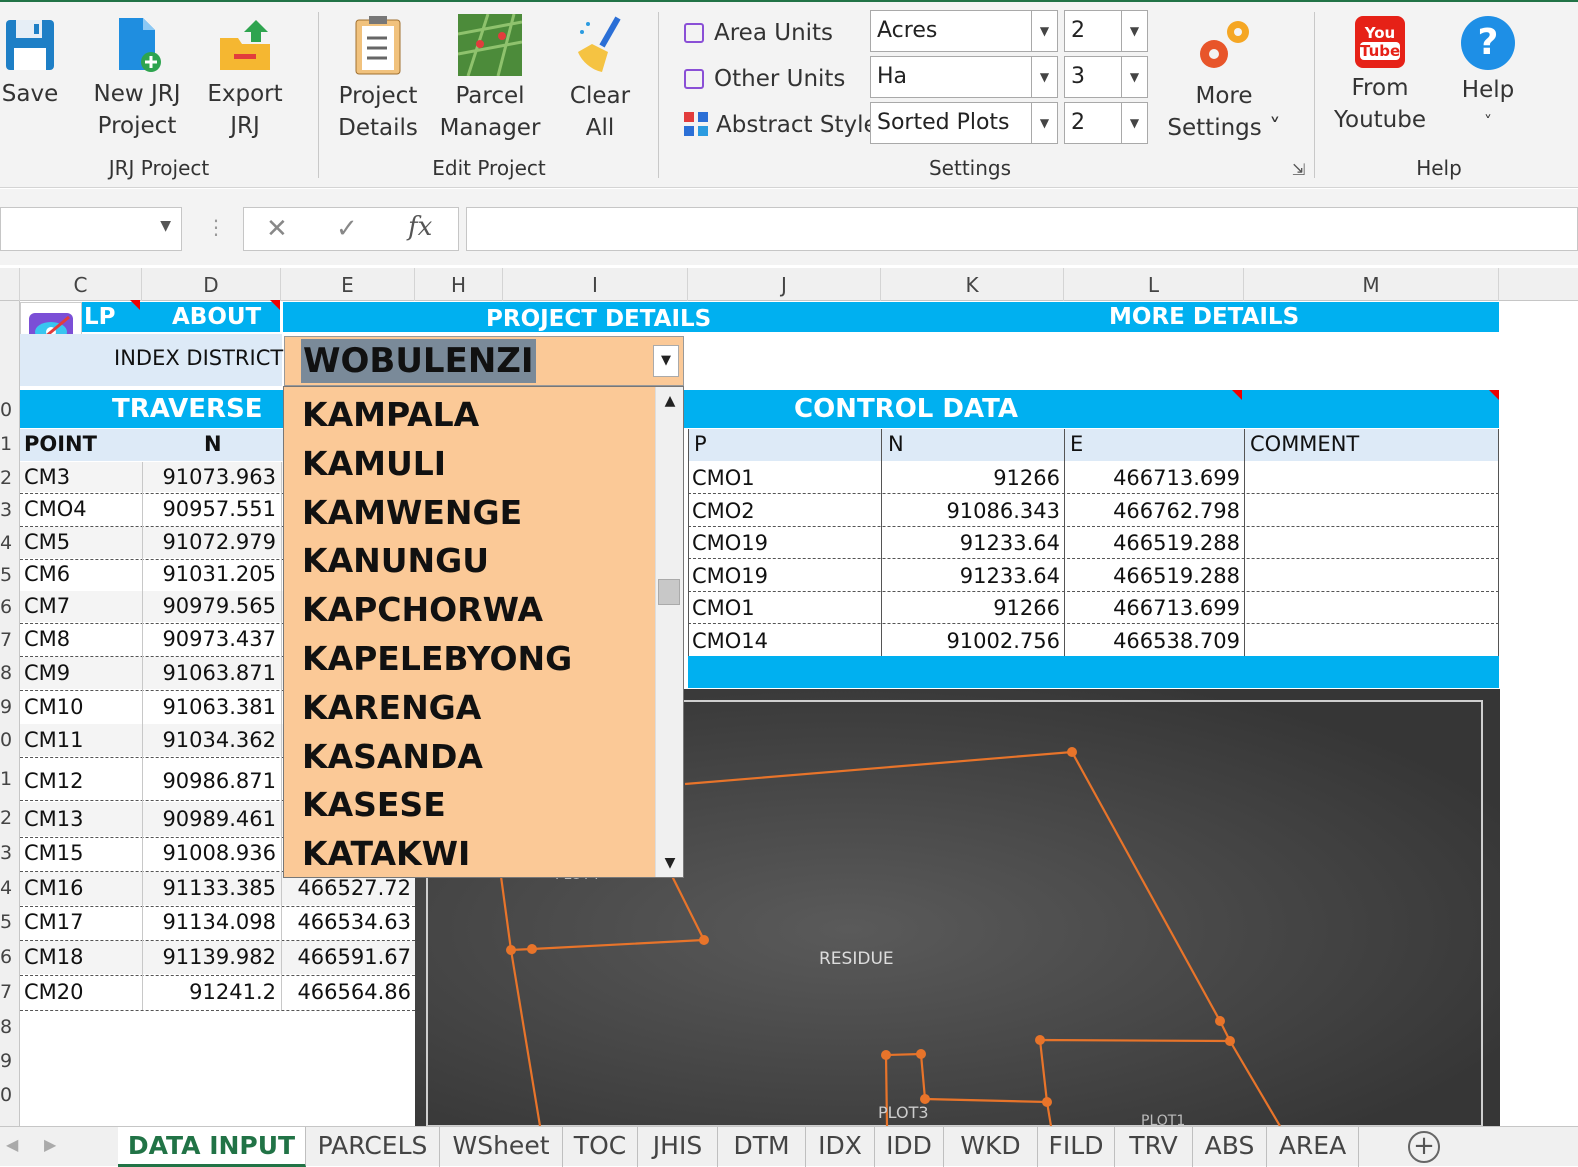 This screenshot has height=1167, width=1578. I want to click on sheet-tab: ABS, so click(1230, 1147).